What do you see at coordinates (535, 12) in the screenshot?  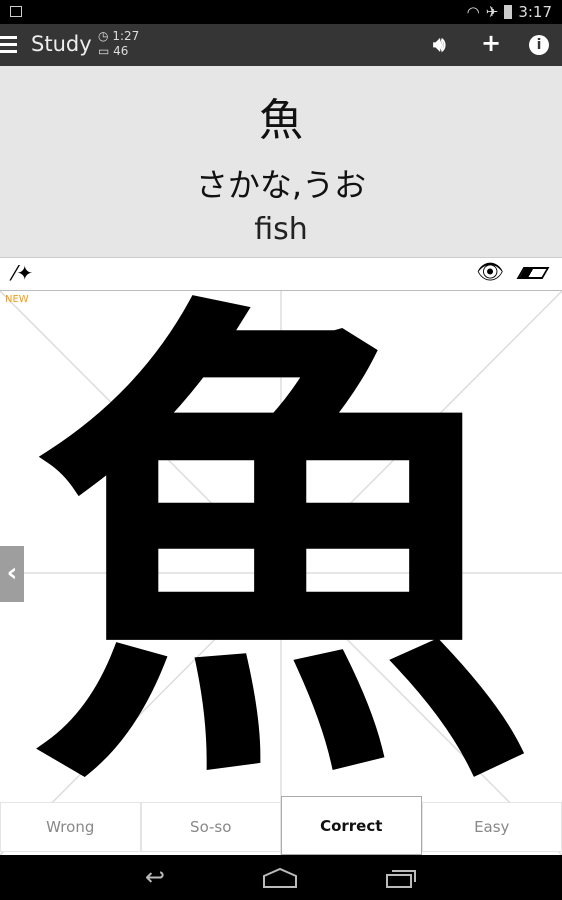 I see `clock: 3:17` at bounding box center [535, 12].